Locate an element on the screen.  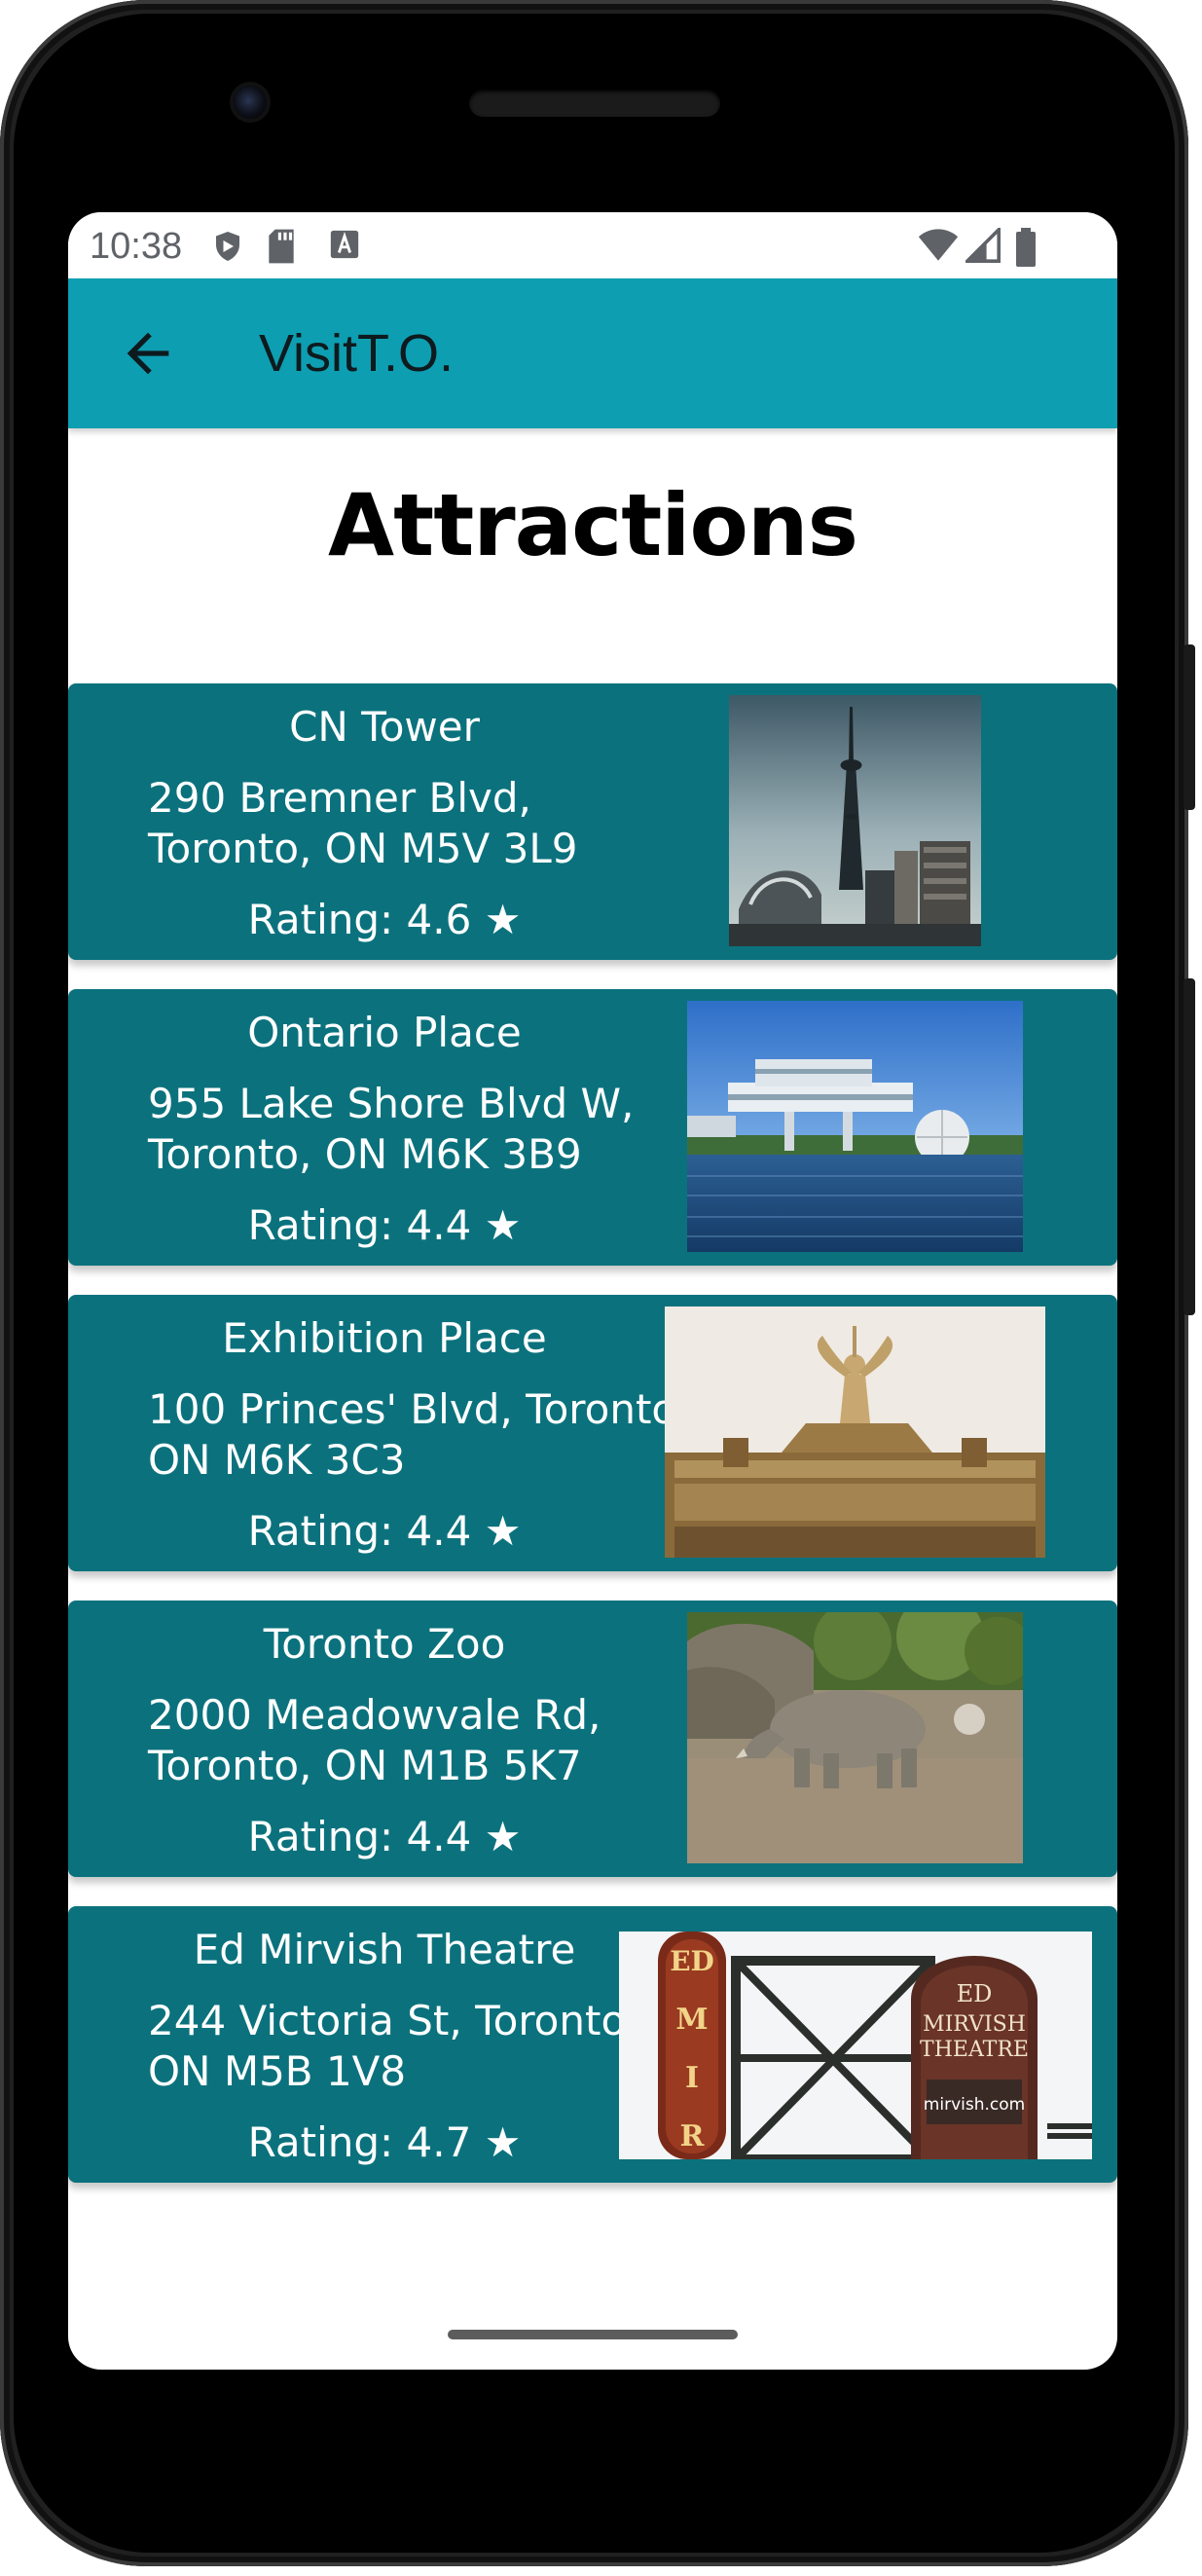
sign-letter-m: M is located at coordinates (691, 2020).